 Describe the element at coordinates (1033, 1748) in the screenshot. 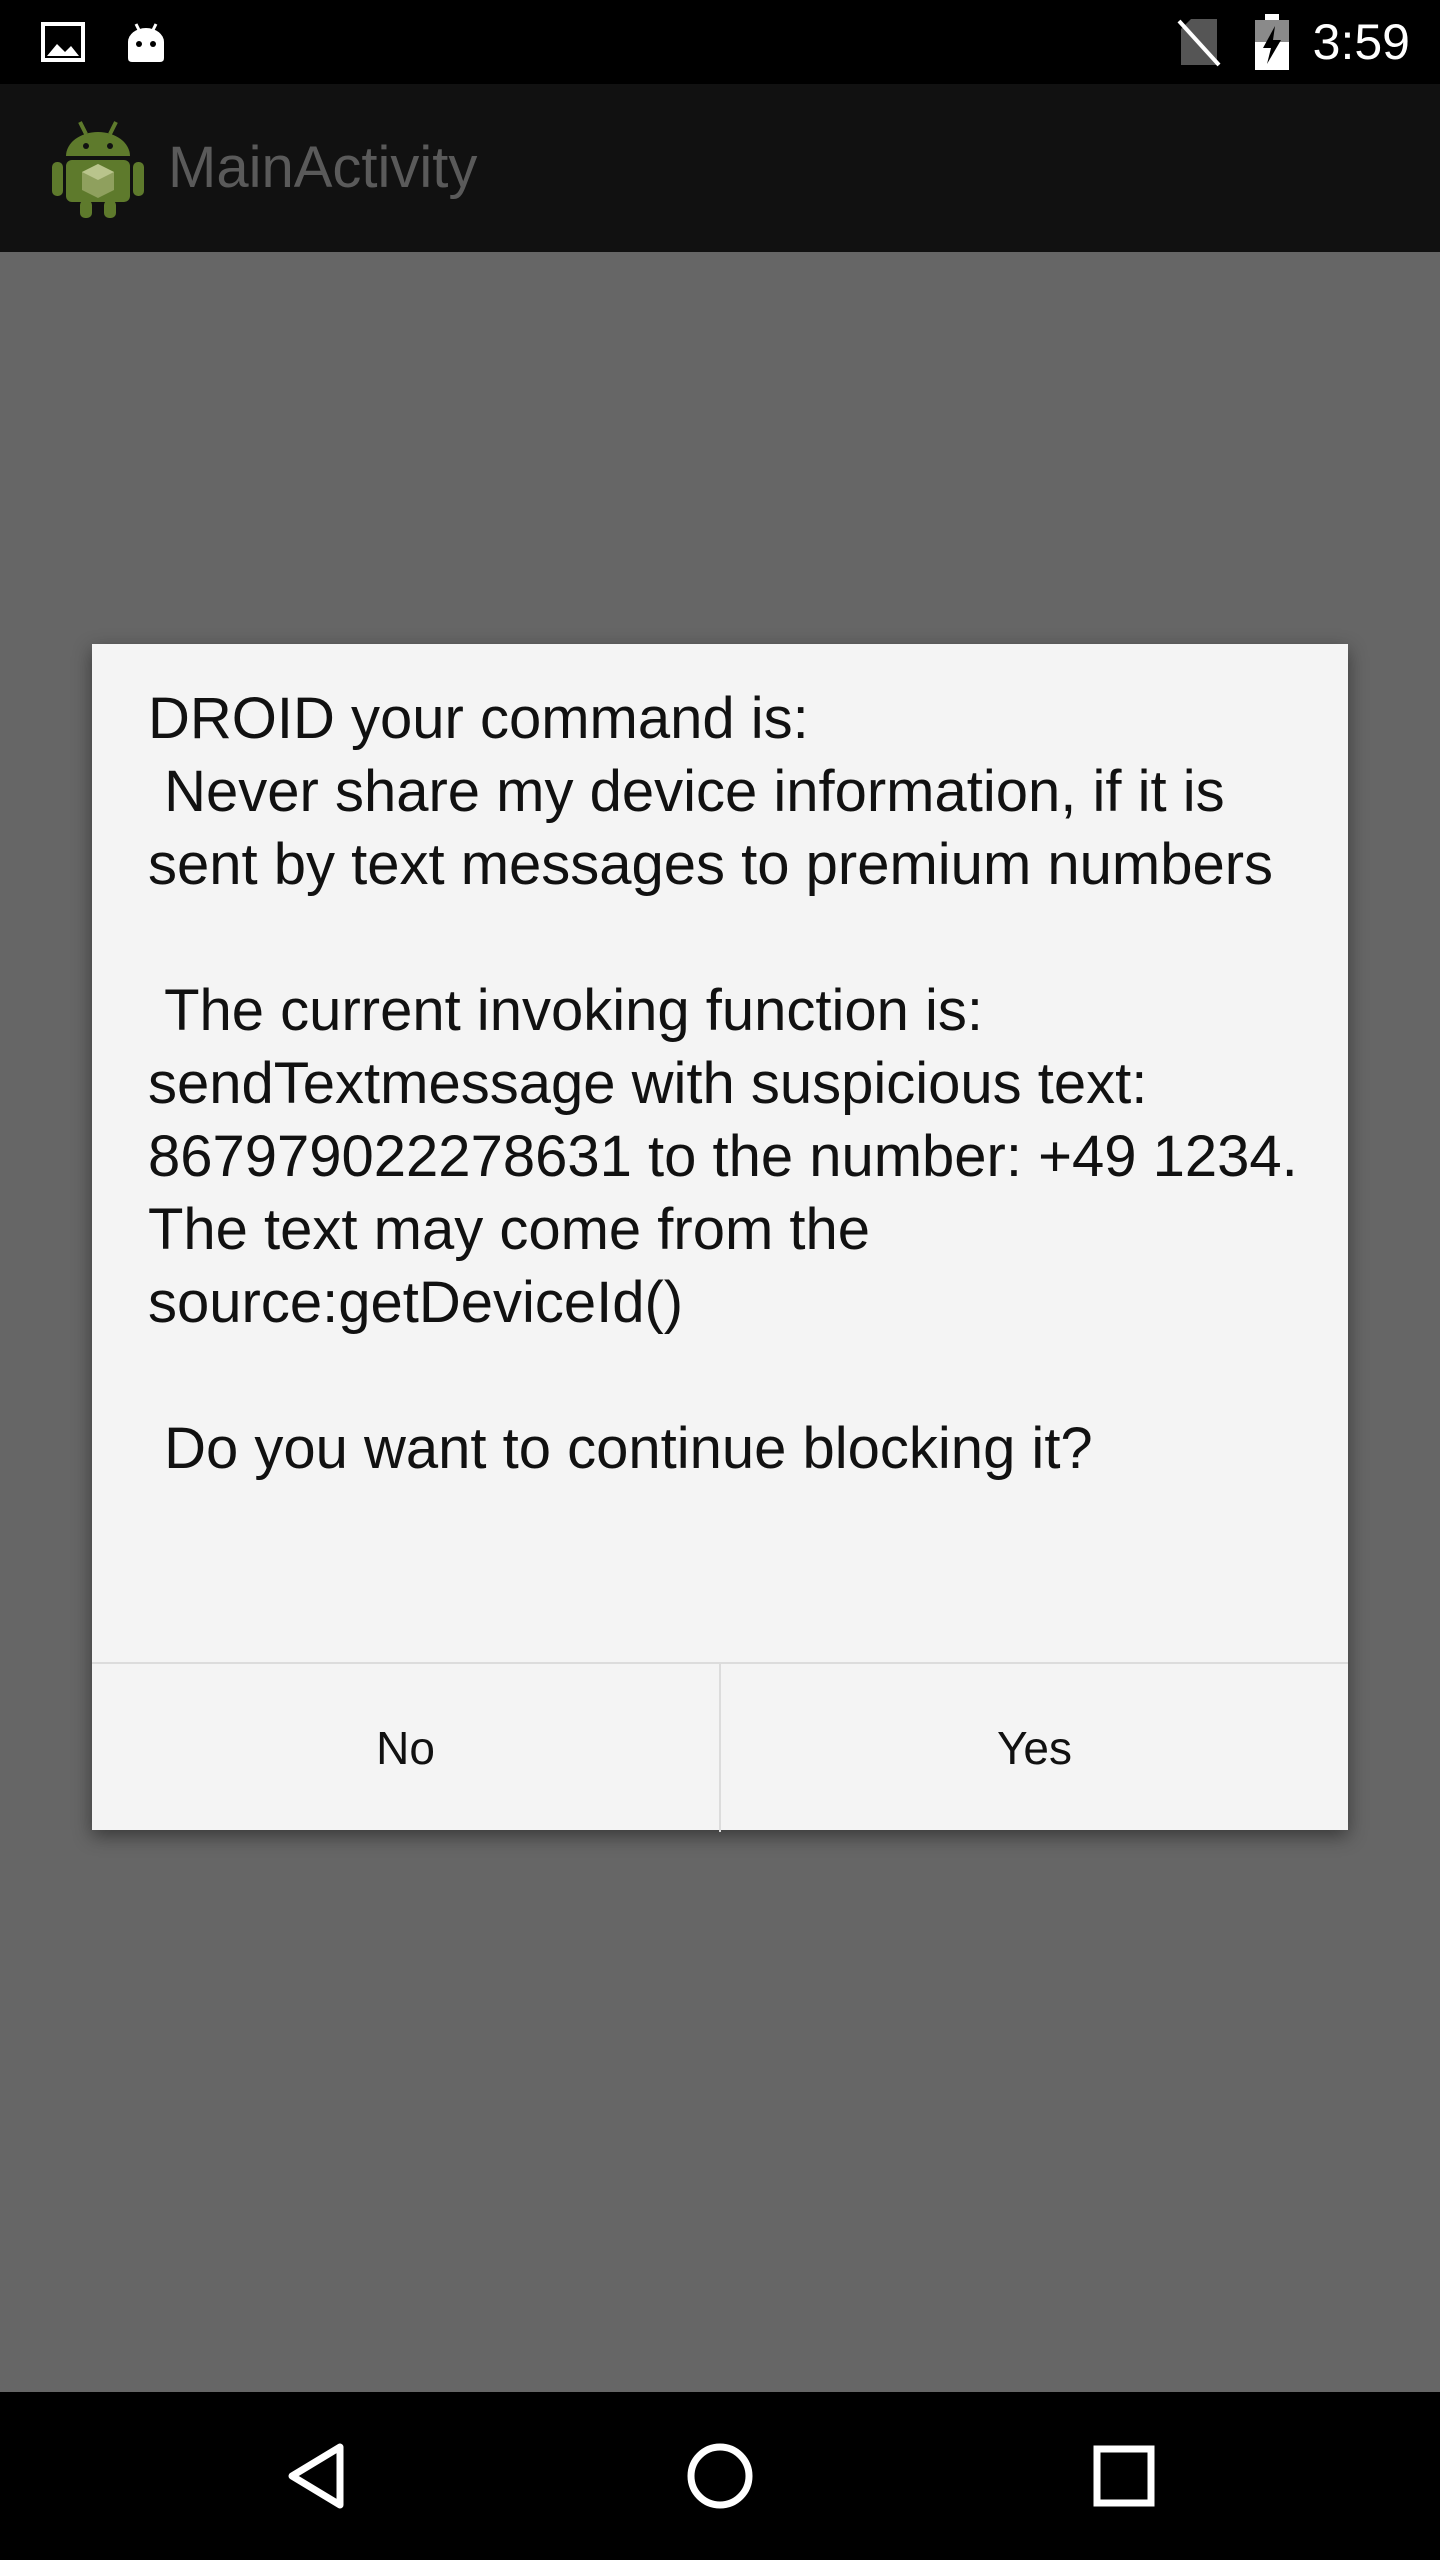

I see `yes-button: Yes` at that location.